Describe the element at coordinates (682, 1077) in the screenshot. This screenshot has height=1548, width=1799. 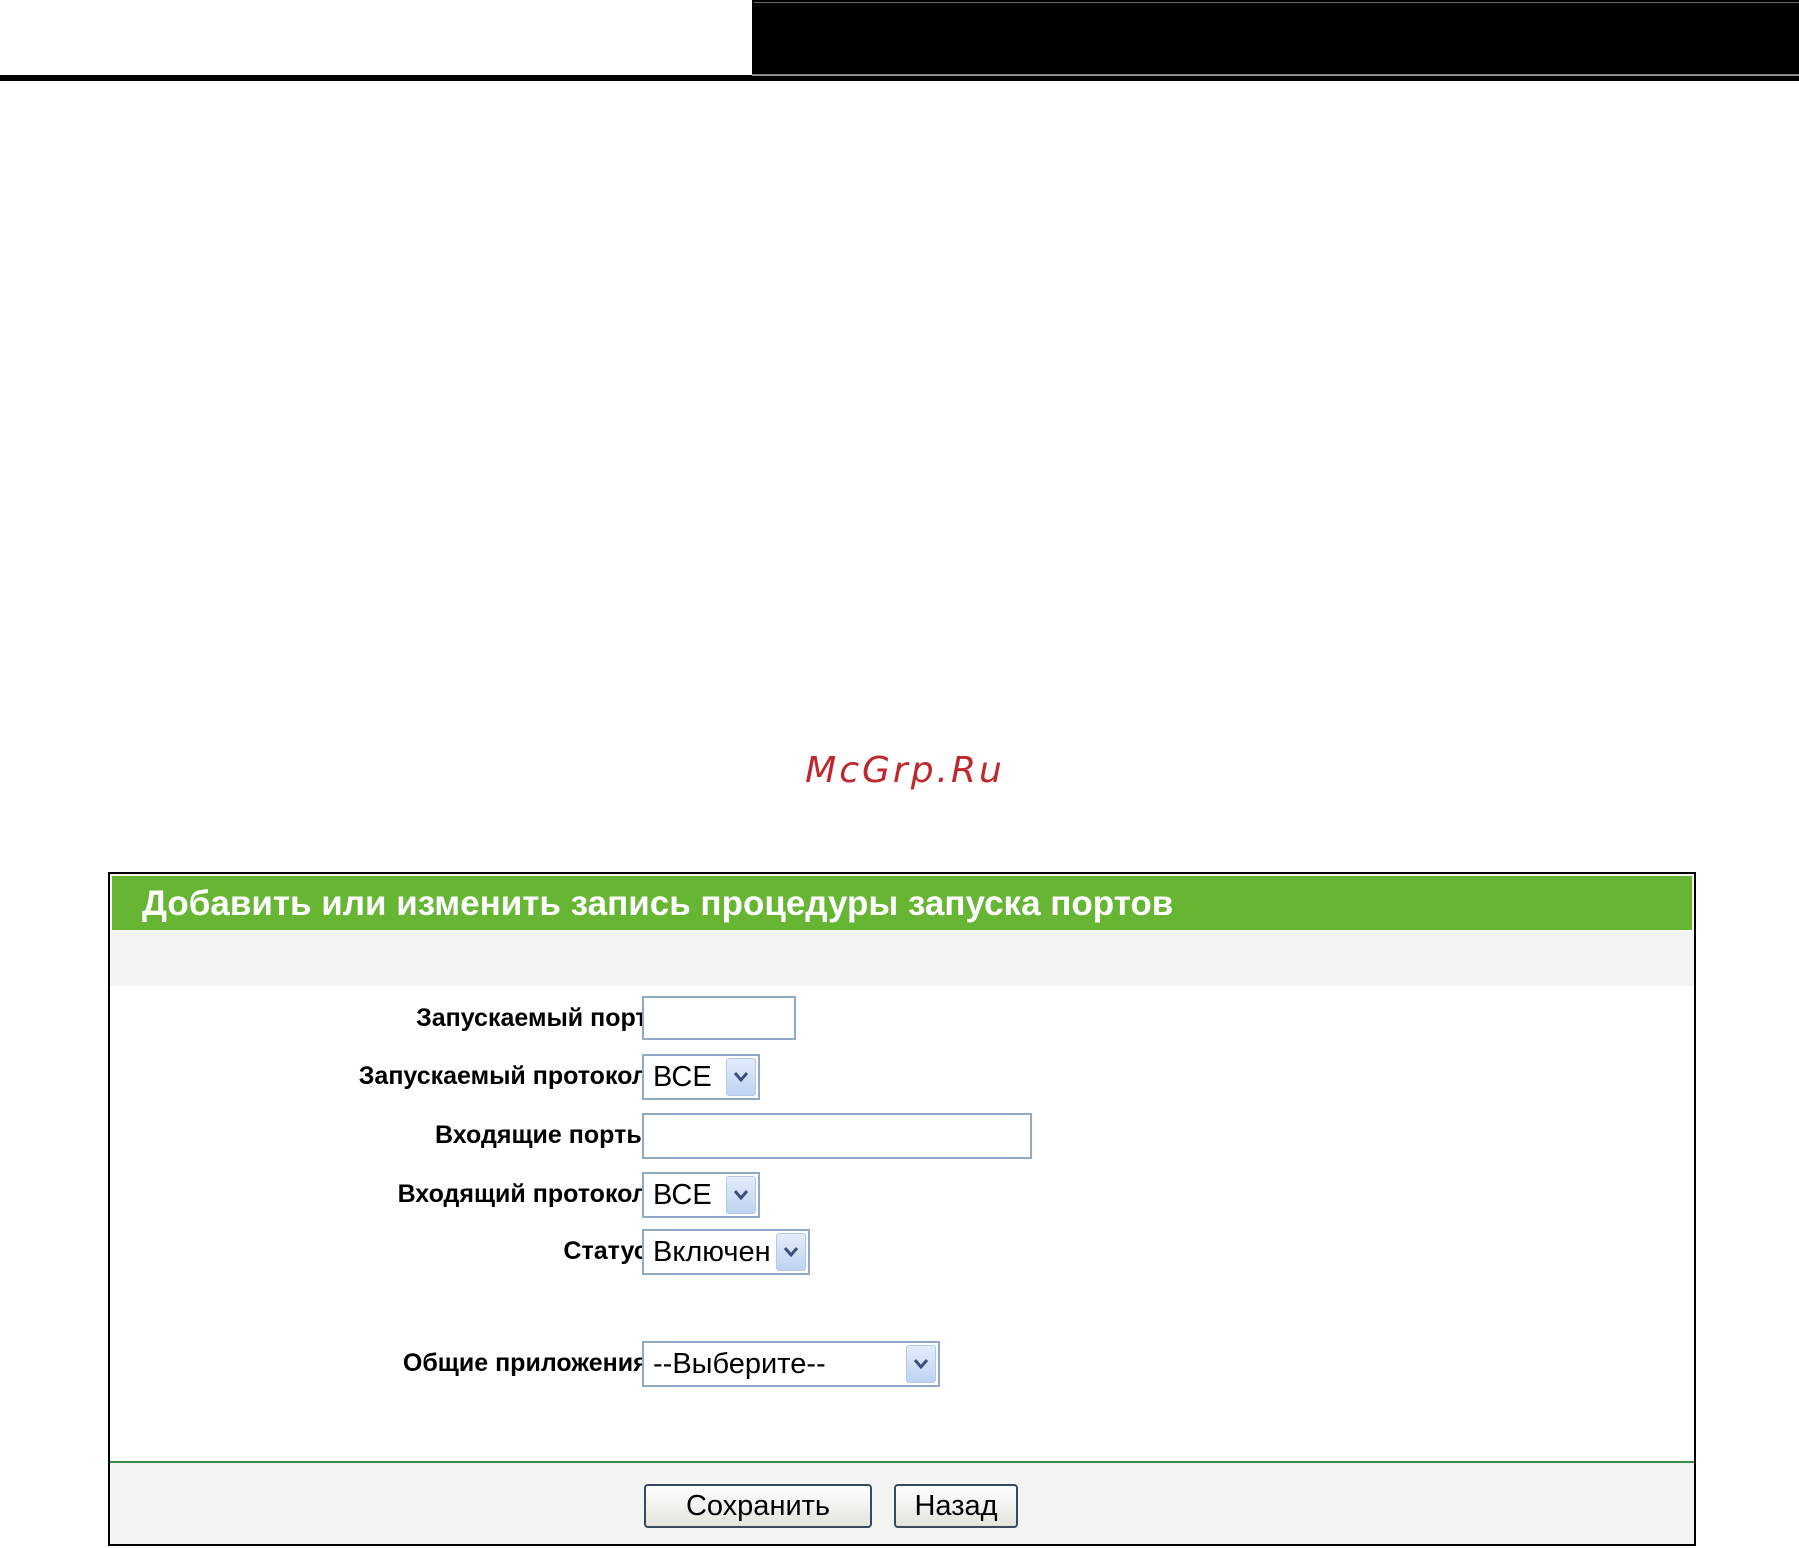
I see `trigger-protocol-value: ВСЕ` at that location.